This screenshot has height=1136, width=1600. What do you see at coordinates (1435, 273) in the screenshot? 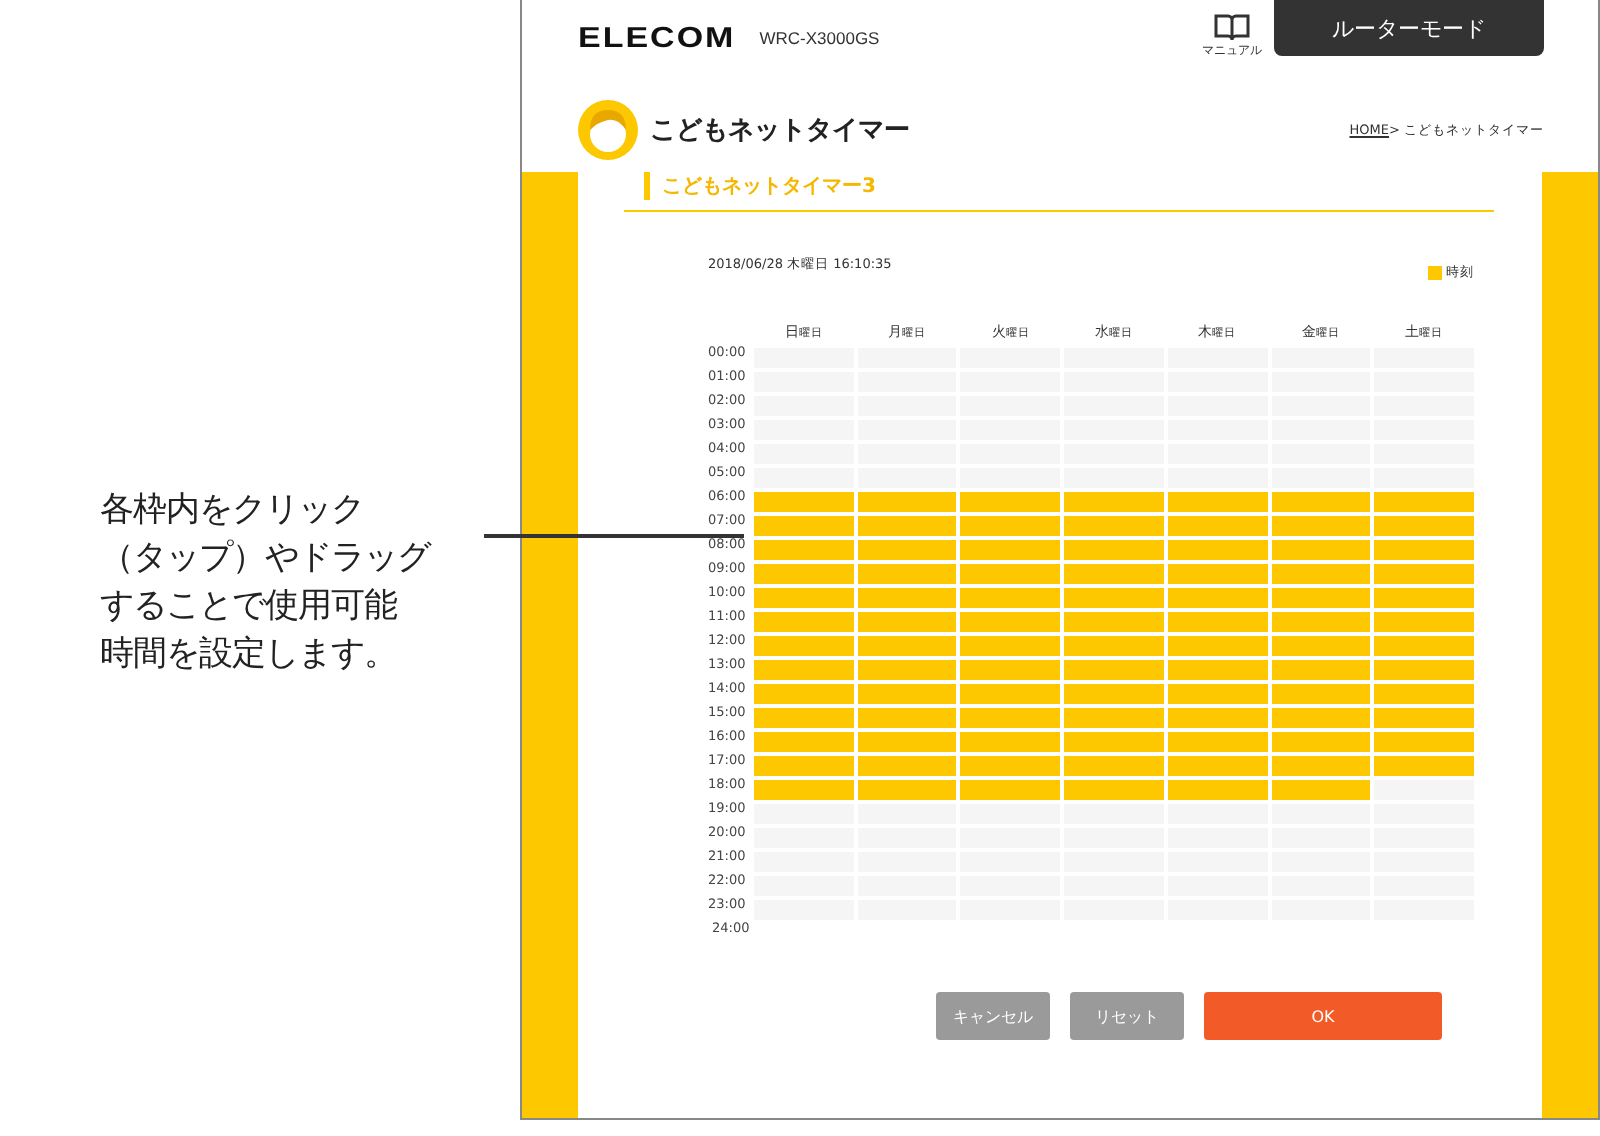
I see `legend-swatch` at bounding box center [1435, 273].